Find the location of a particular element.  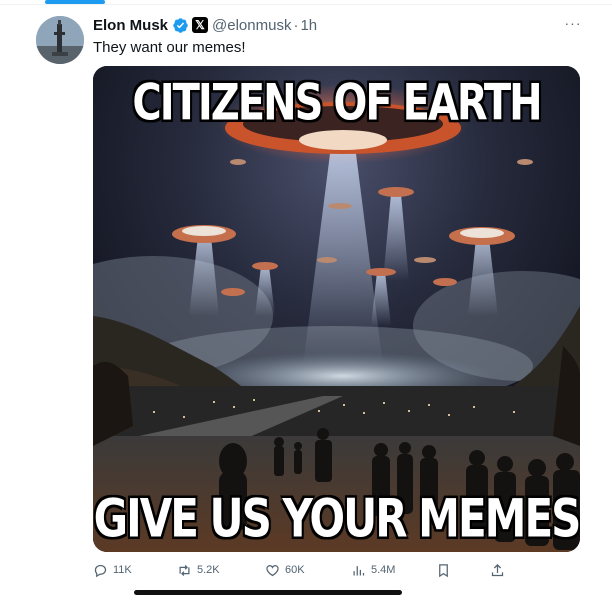

reply-button: 11K is located at coordinates (112, 570).